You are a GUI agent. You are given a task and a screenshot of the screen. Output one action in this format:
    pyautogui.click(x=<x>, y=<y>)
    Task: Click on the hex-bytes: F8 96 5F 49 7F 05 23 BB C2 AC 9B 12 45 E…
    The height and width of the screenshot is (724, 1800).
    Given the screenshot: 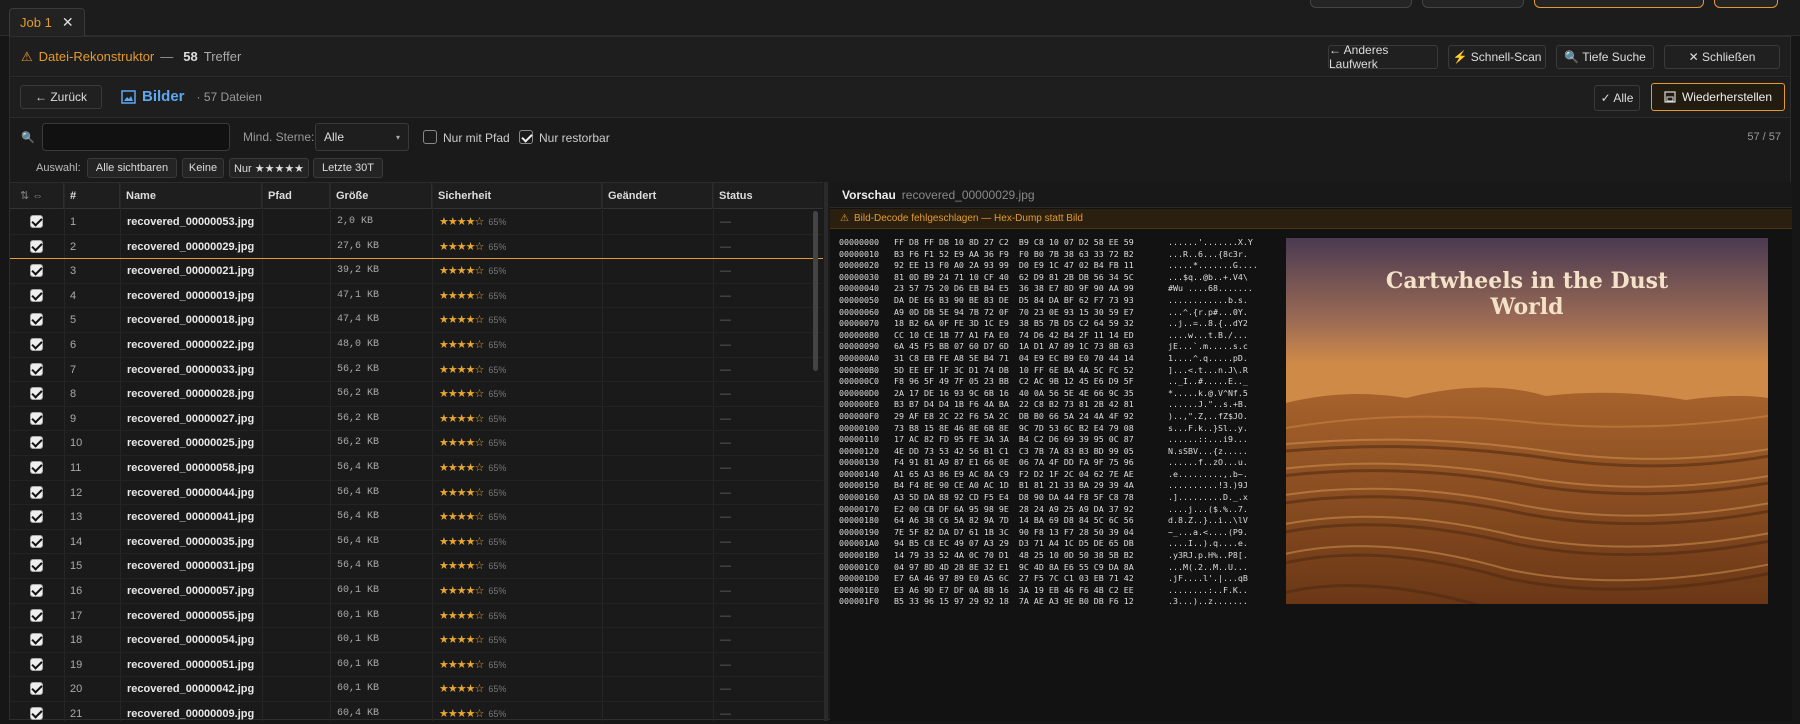 What is the action you would take?
    pyautogui.click(x=1014, y=381)
    